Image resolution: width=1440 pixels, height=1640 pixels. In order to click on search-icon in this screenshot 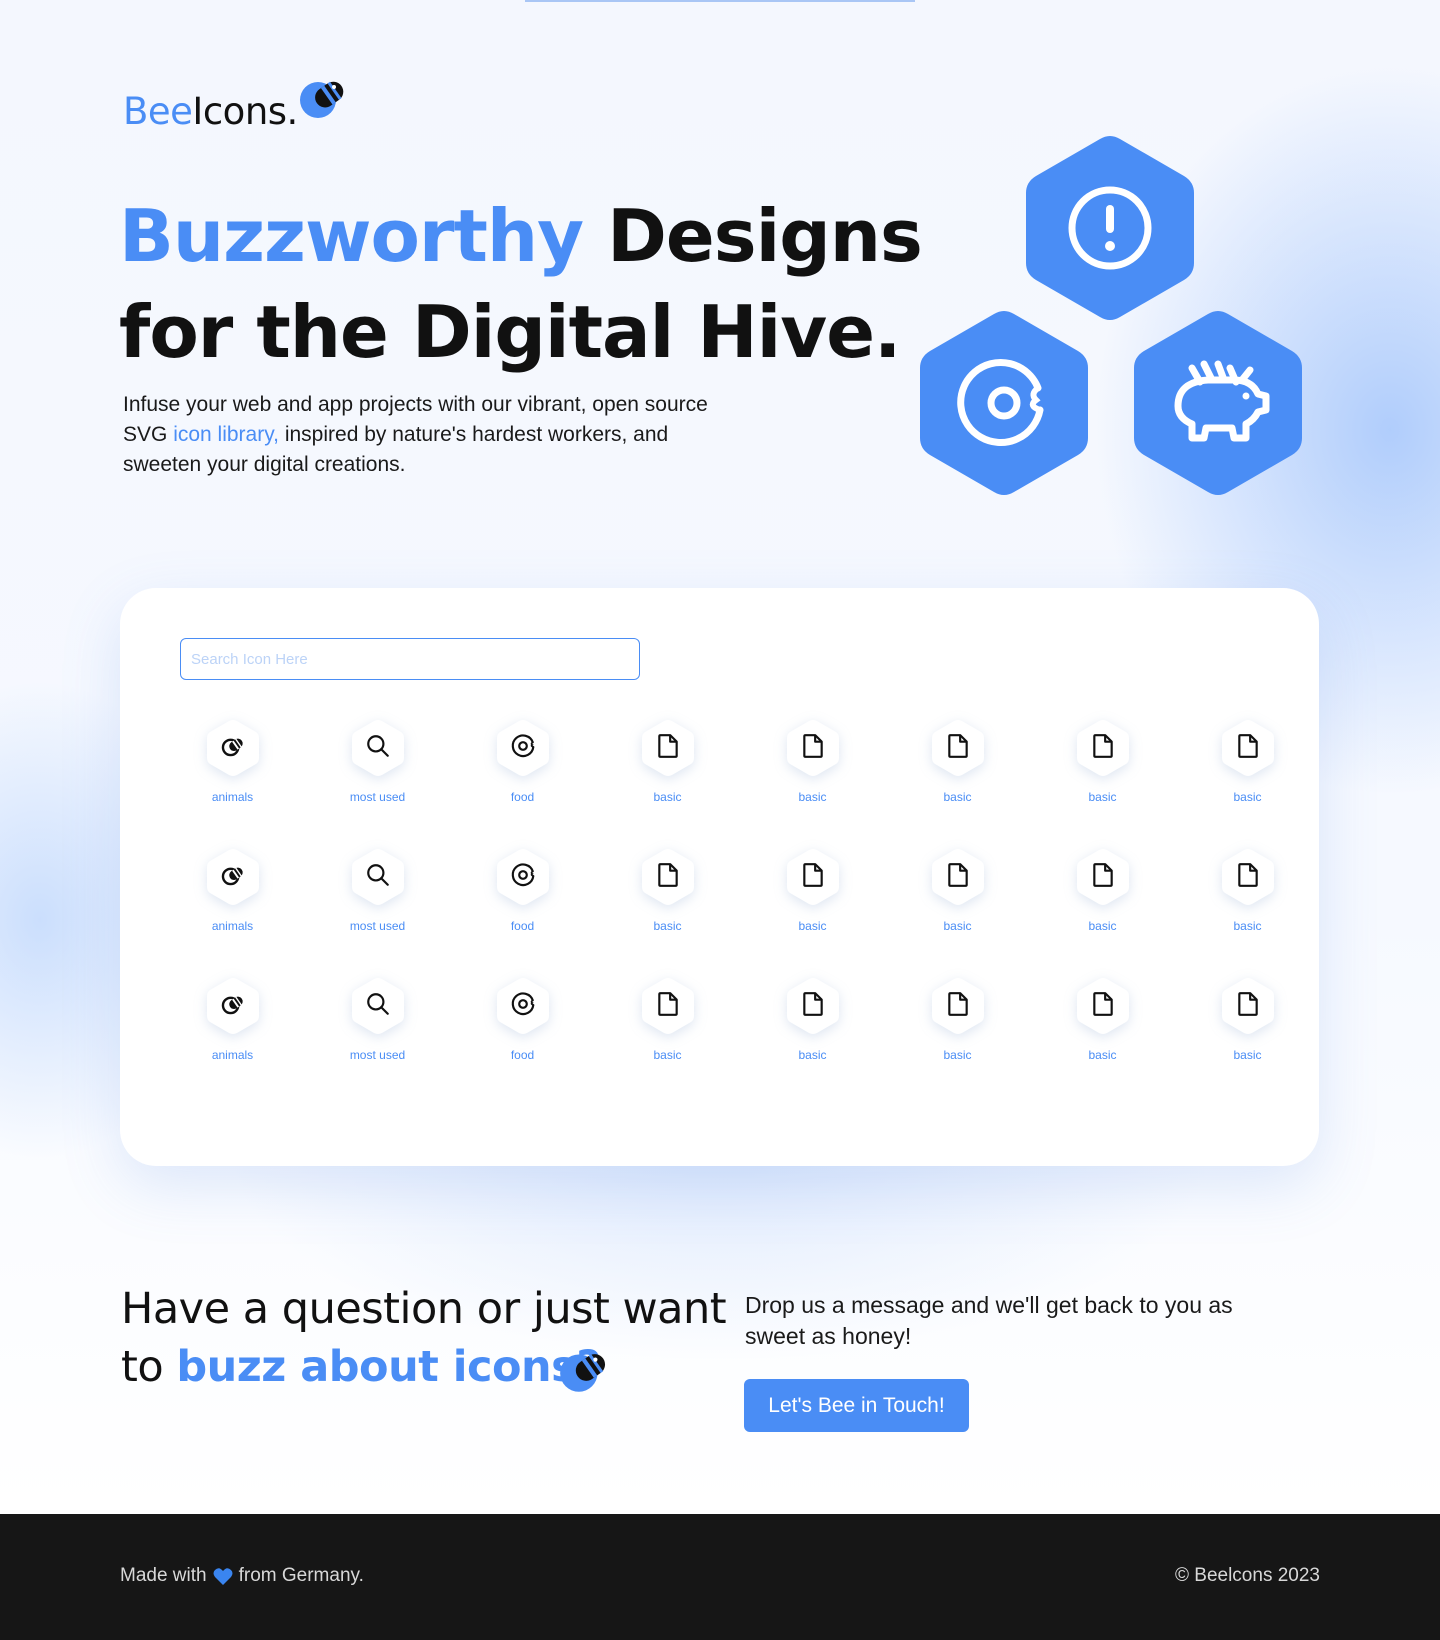, I will do `click(378, 748)`.